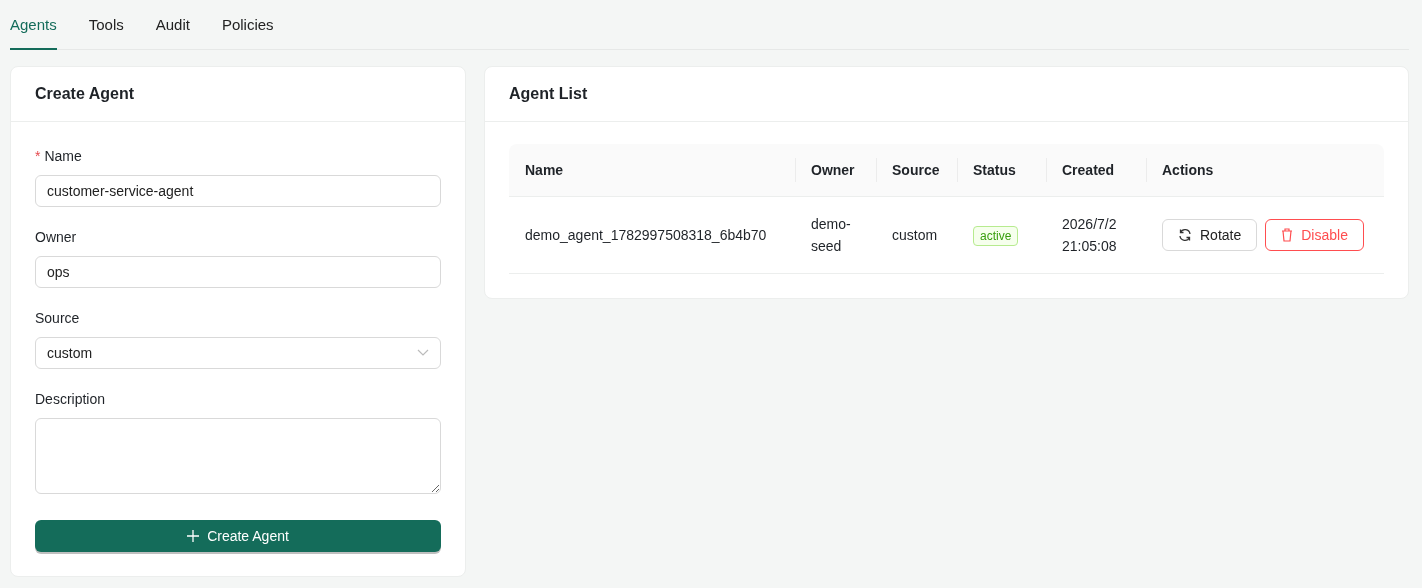 The height and width of the screenshot is (588, 1422). I want to click on field-label: Source, so click(57, 318).